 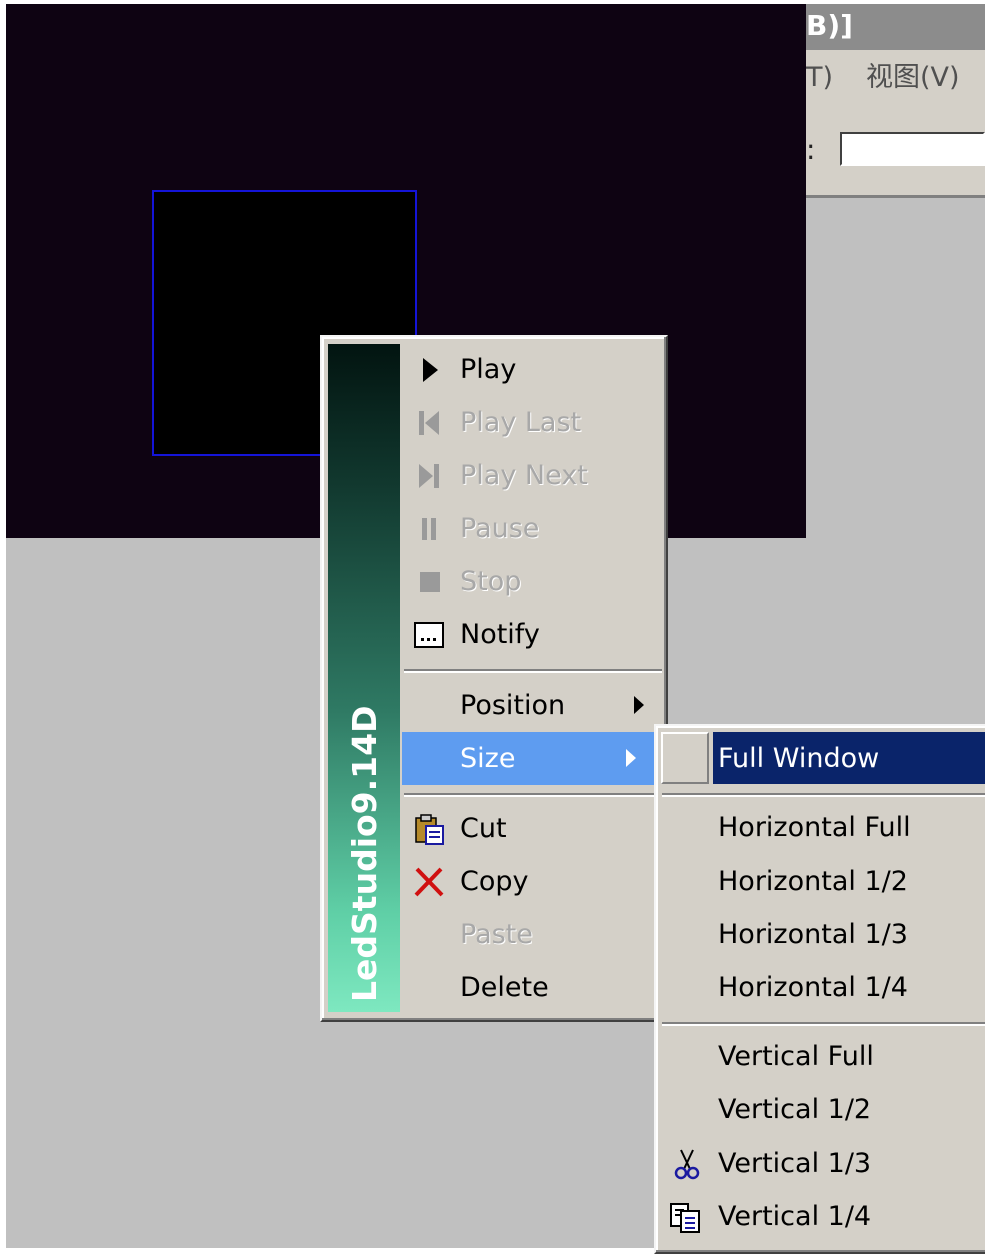 I want to click on menu-item-play-next: Play Next, so click(x=532, y=475).